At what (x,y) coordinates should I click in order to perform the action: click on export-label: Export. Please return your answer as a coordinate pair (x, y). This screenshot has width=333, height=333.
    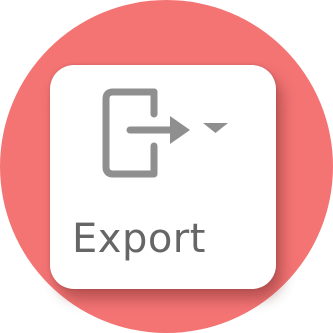
    Looking at the image, I should click on (139, 239).